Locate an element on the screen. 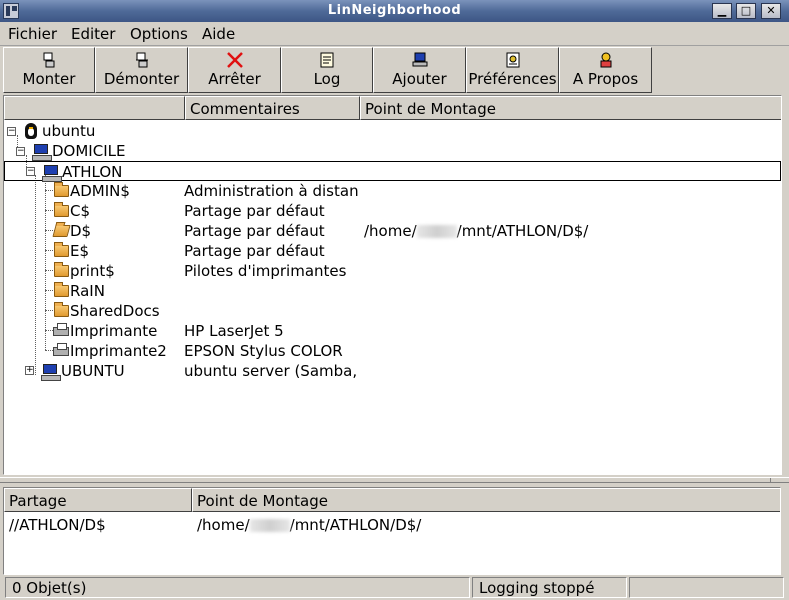  mount-label: Monter is located at coordinates (49, 79).